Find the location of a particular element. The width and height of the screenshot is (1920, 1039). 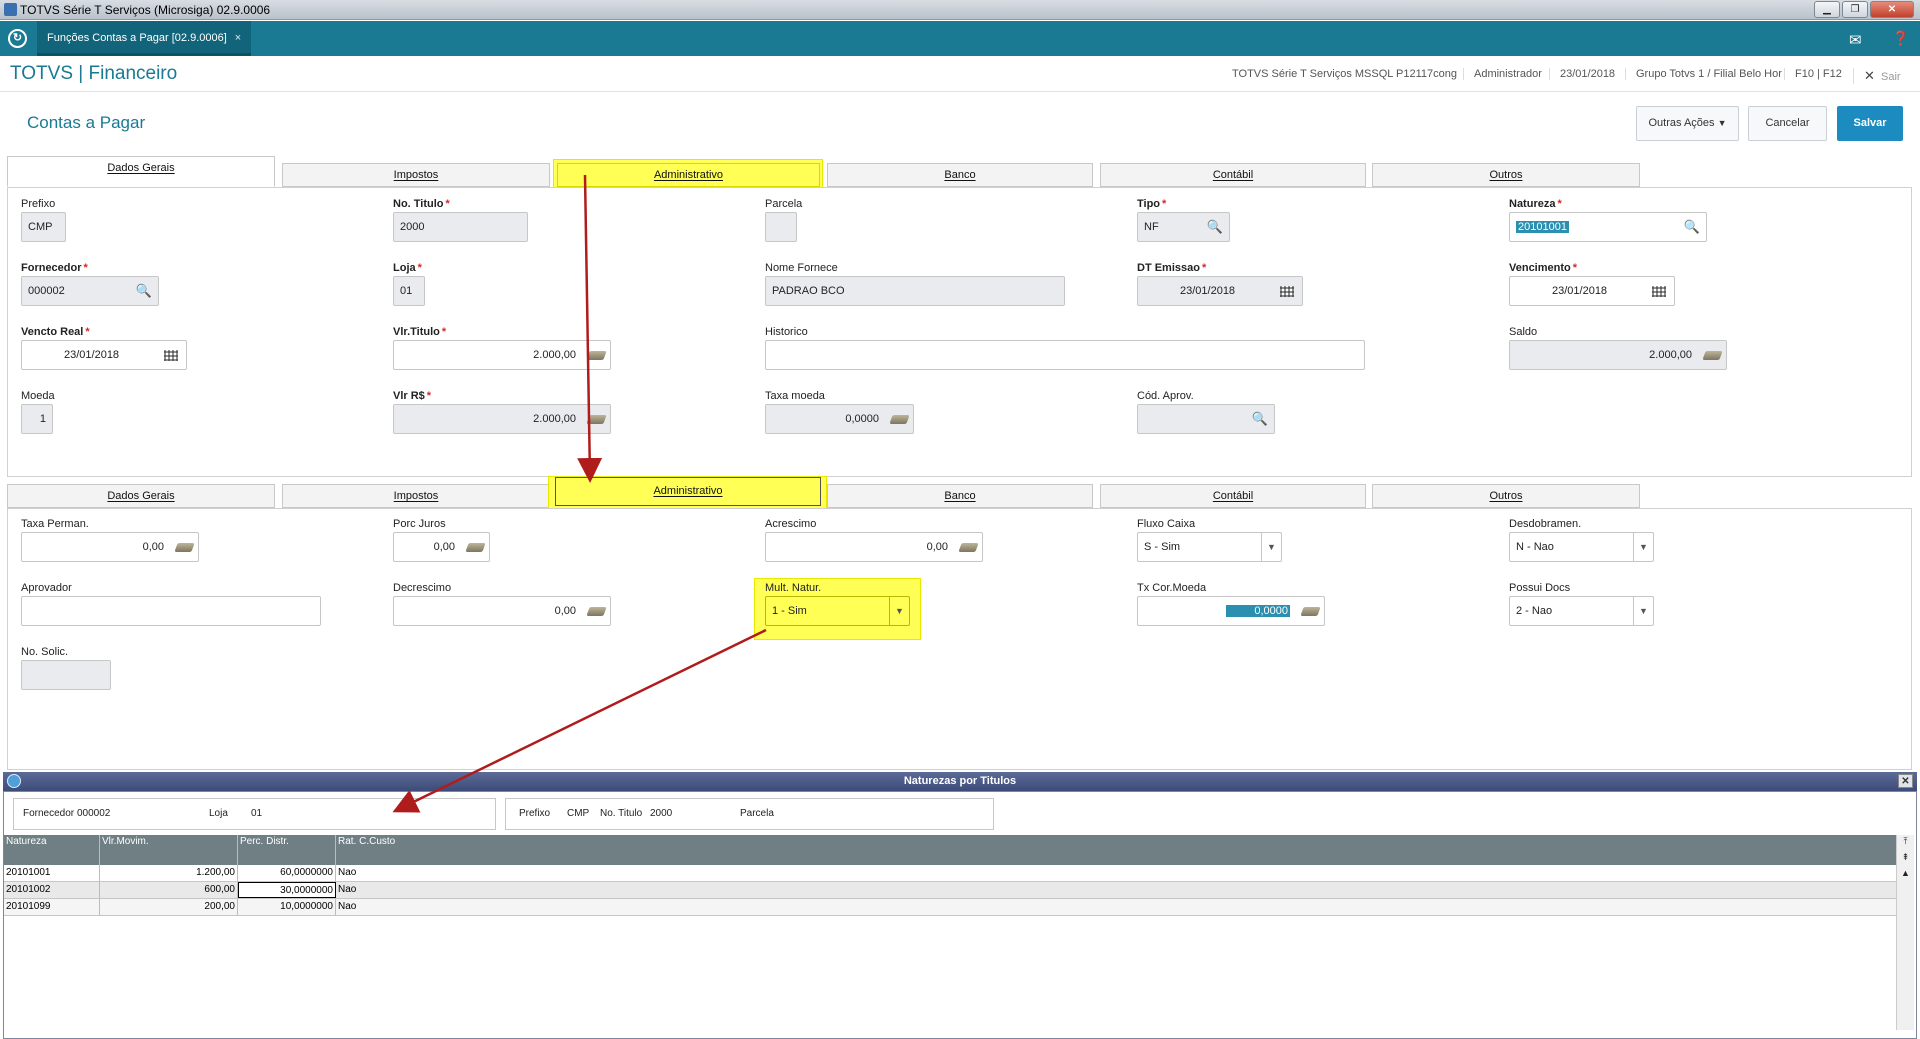

vencto-real-label-text: Vencto Real is located at coordinates (52, 332).